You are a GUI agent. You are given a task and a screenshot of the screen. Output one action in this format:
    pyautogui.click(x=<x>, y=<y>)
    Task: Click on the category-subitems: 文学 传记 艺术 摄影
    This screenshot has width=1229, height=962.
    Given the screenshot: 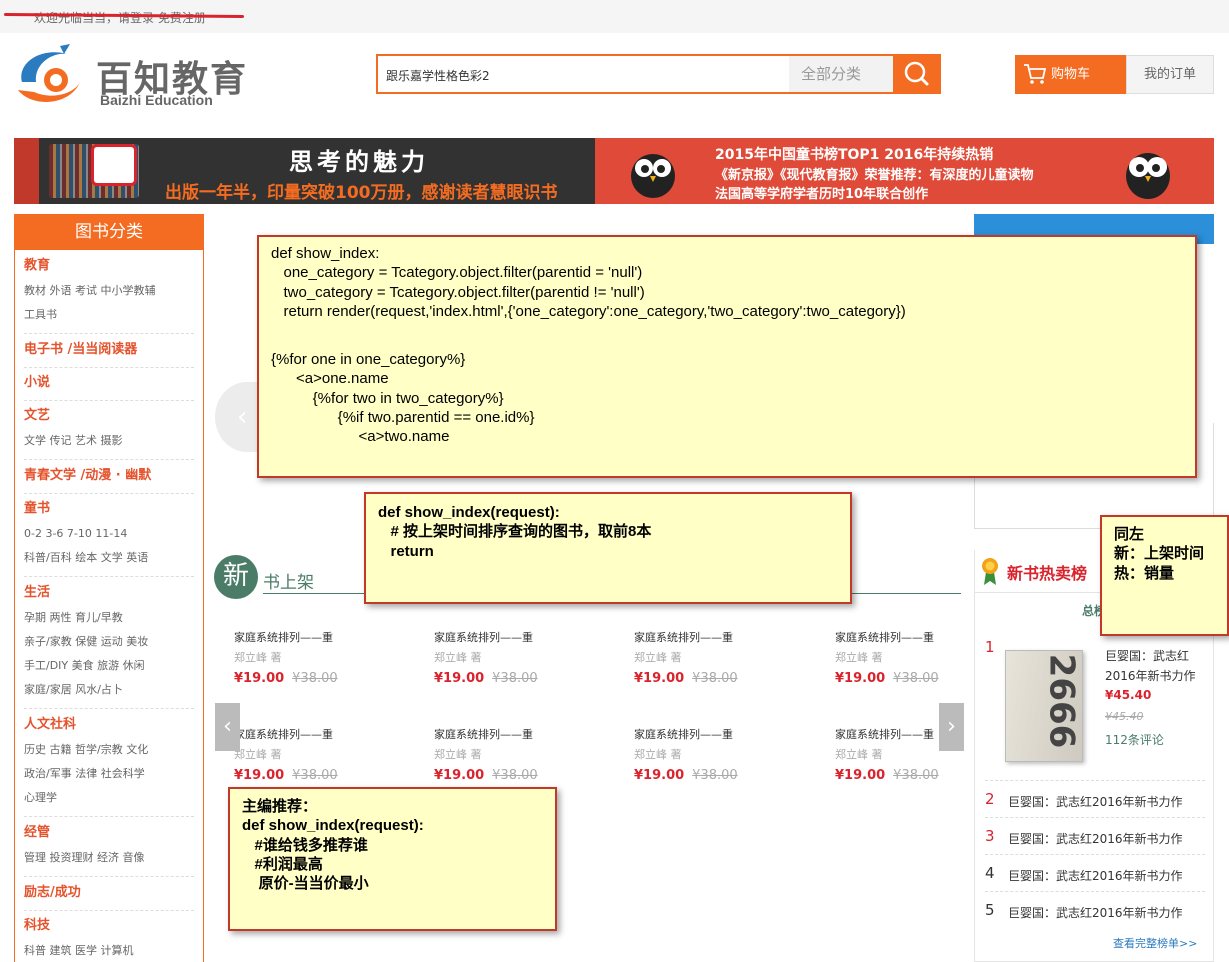 What is the action you would take?
    pyautogui.click(x=109, y=441)
    